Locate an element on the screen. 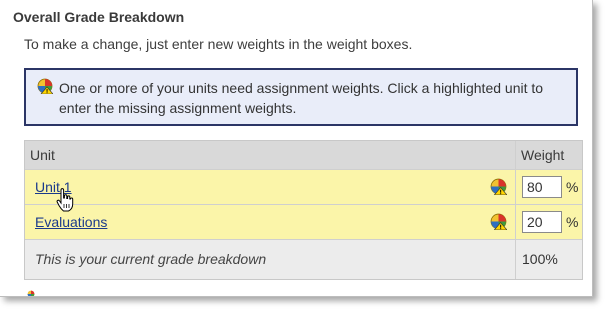  table-row: Unit 1 % is located at coordinates (303, 187).